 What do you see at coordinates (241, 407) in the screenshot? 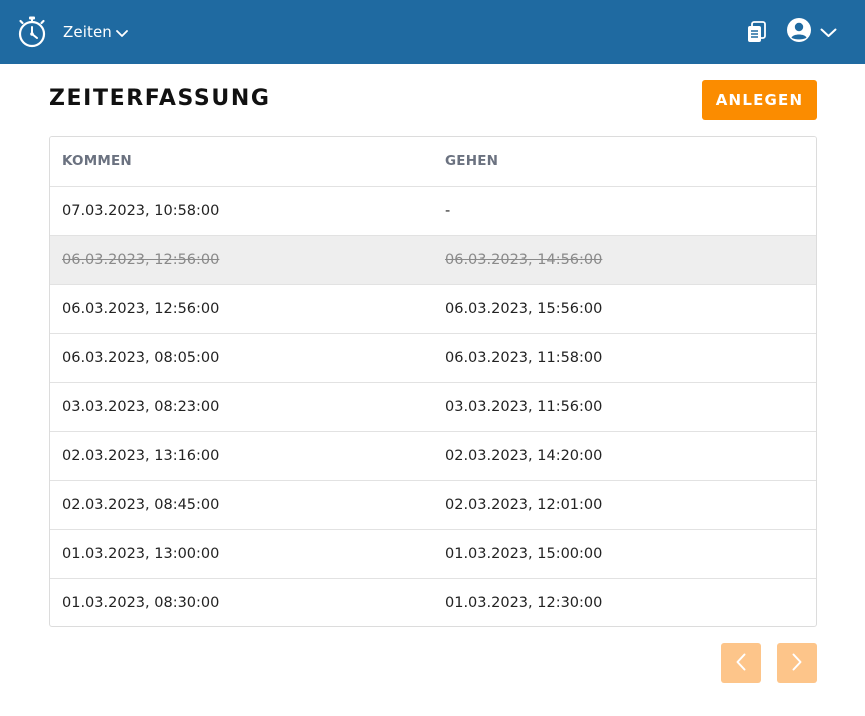
I see `kommen-cell: 03.03.2023, 08:23:00` at bounding box center [241, 407].